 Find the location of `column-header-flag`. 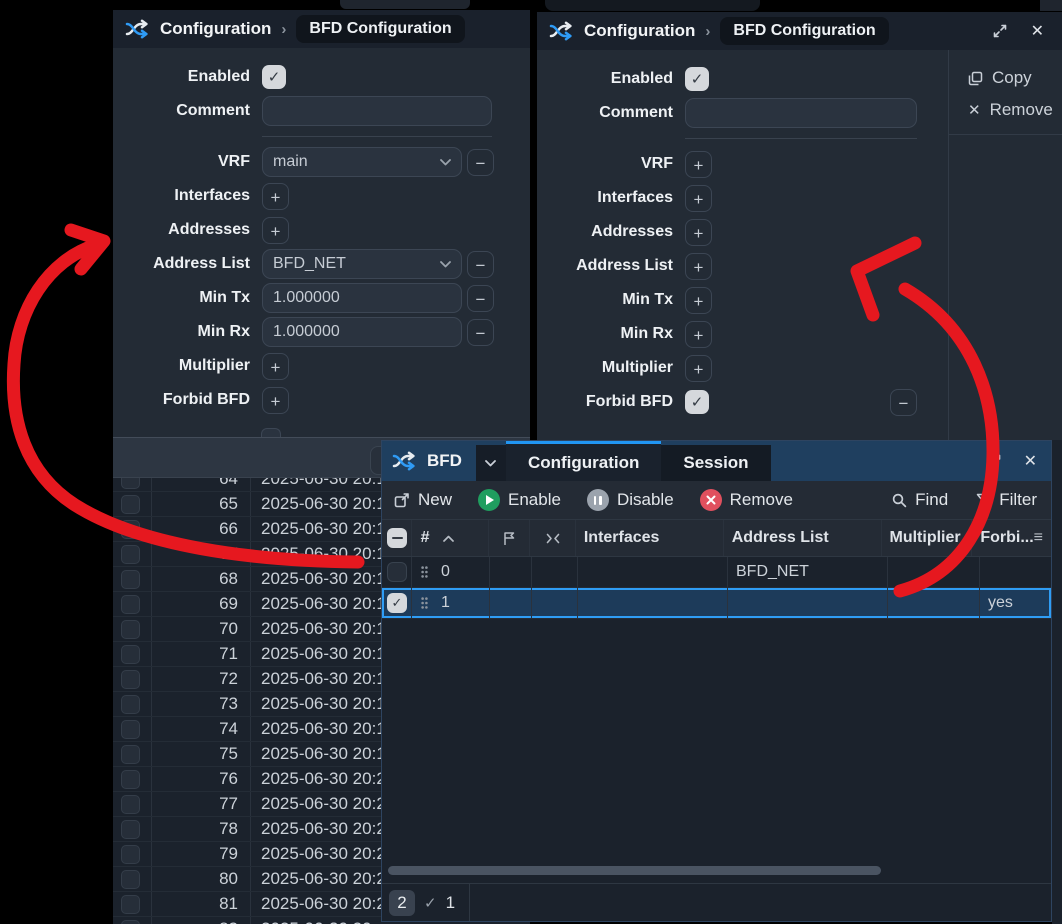

column-header-flag is located at coordinates (510, 538).